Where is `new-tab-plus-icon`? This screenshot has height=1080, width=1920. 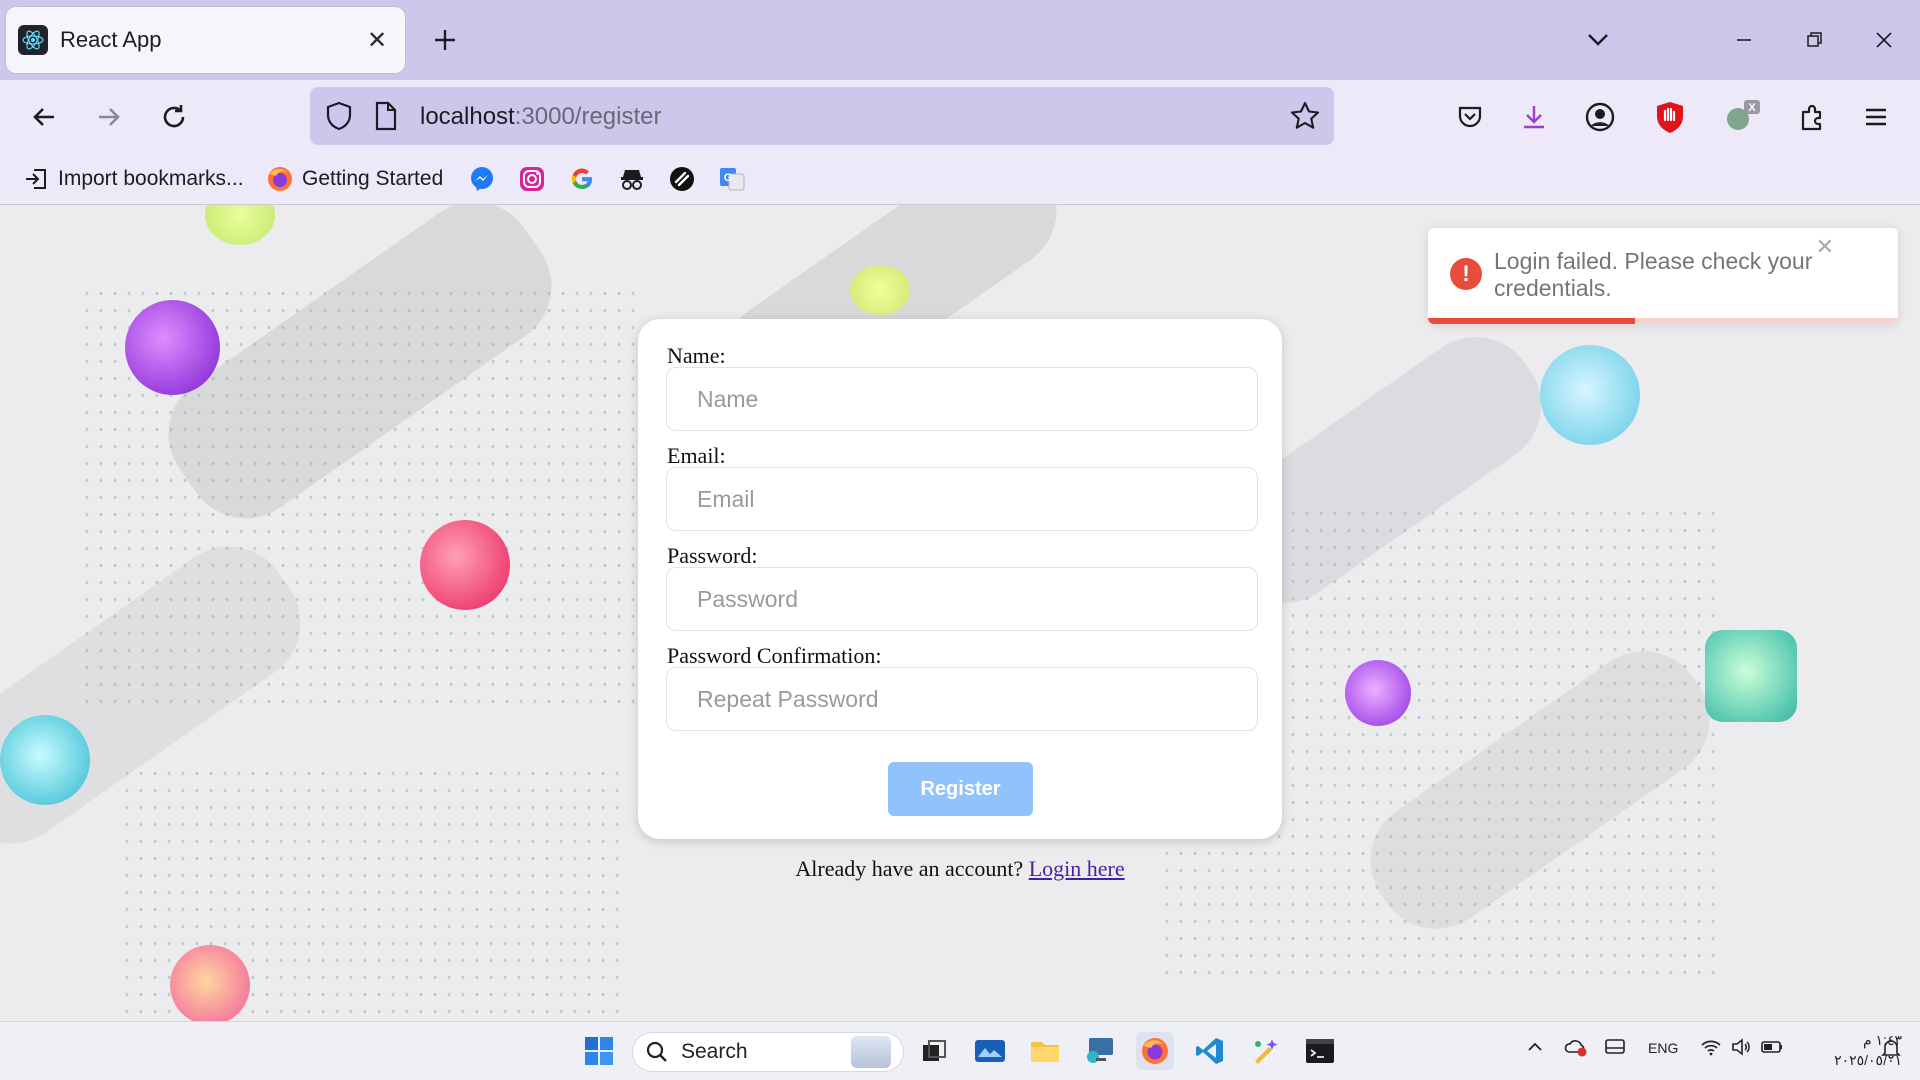
new-tab-plus-icon is located at coordinates (445, 40).